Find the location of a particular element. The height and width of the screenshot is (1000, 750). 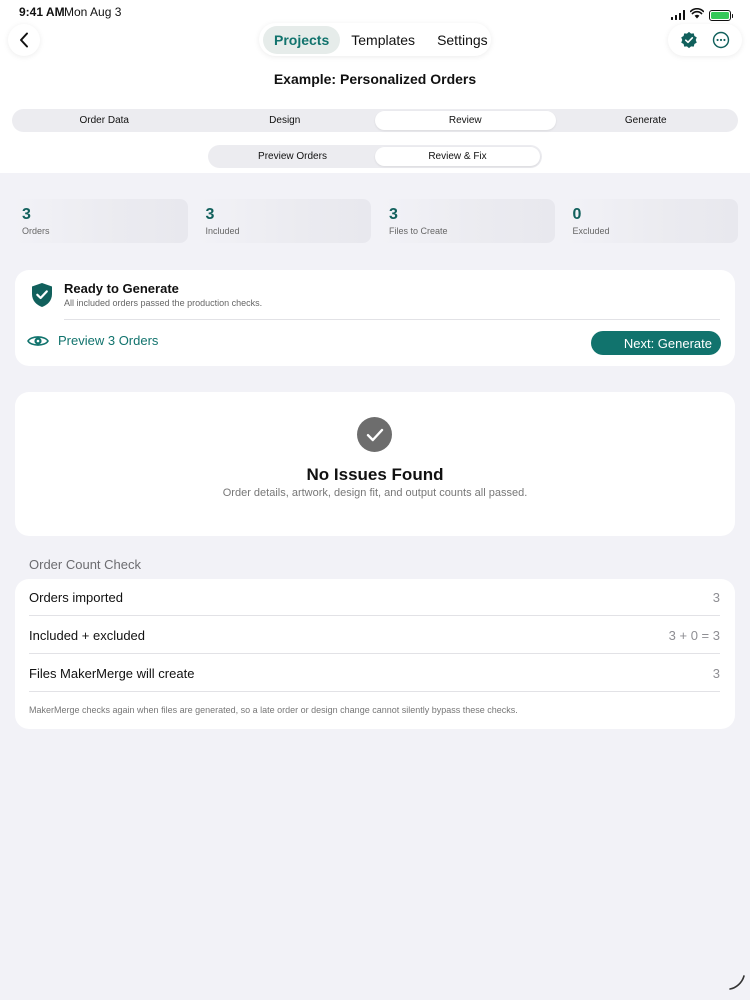

step-design: Design is located at coordinates (285, 120).